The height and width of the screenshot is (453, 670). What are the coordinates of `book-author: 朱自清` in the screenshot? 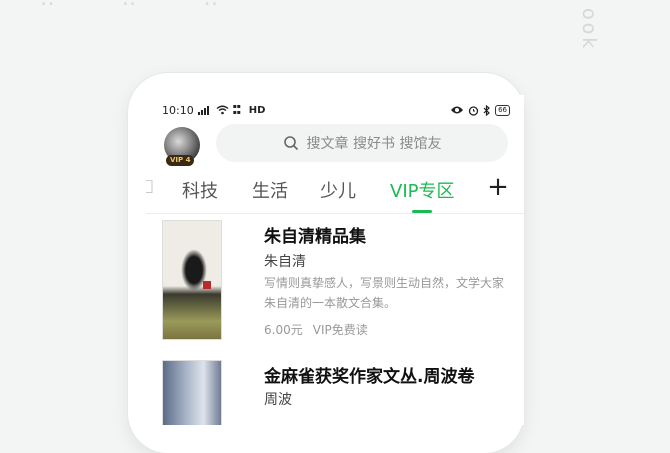 It's located at (285, 262).